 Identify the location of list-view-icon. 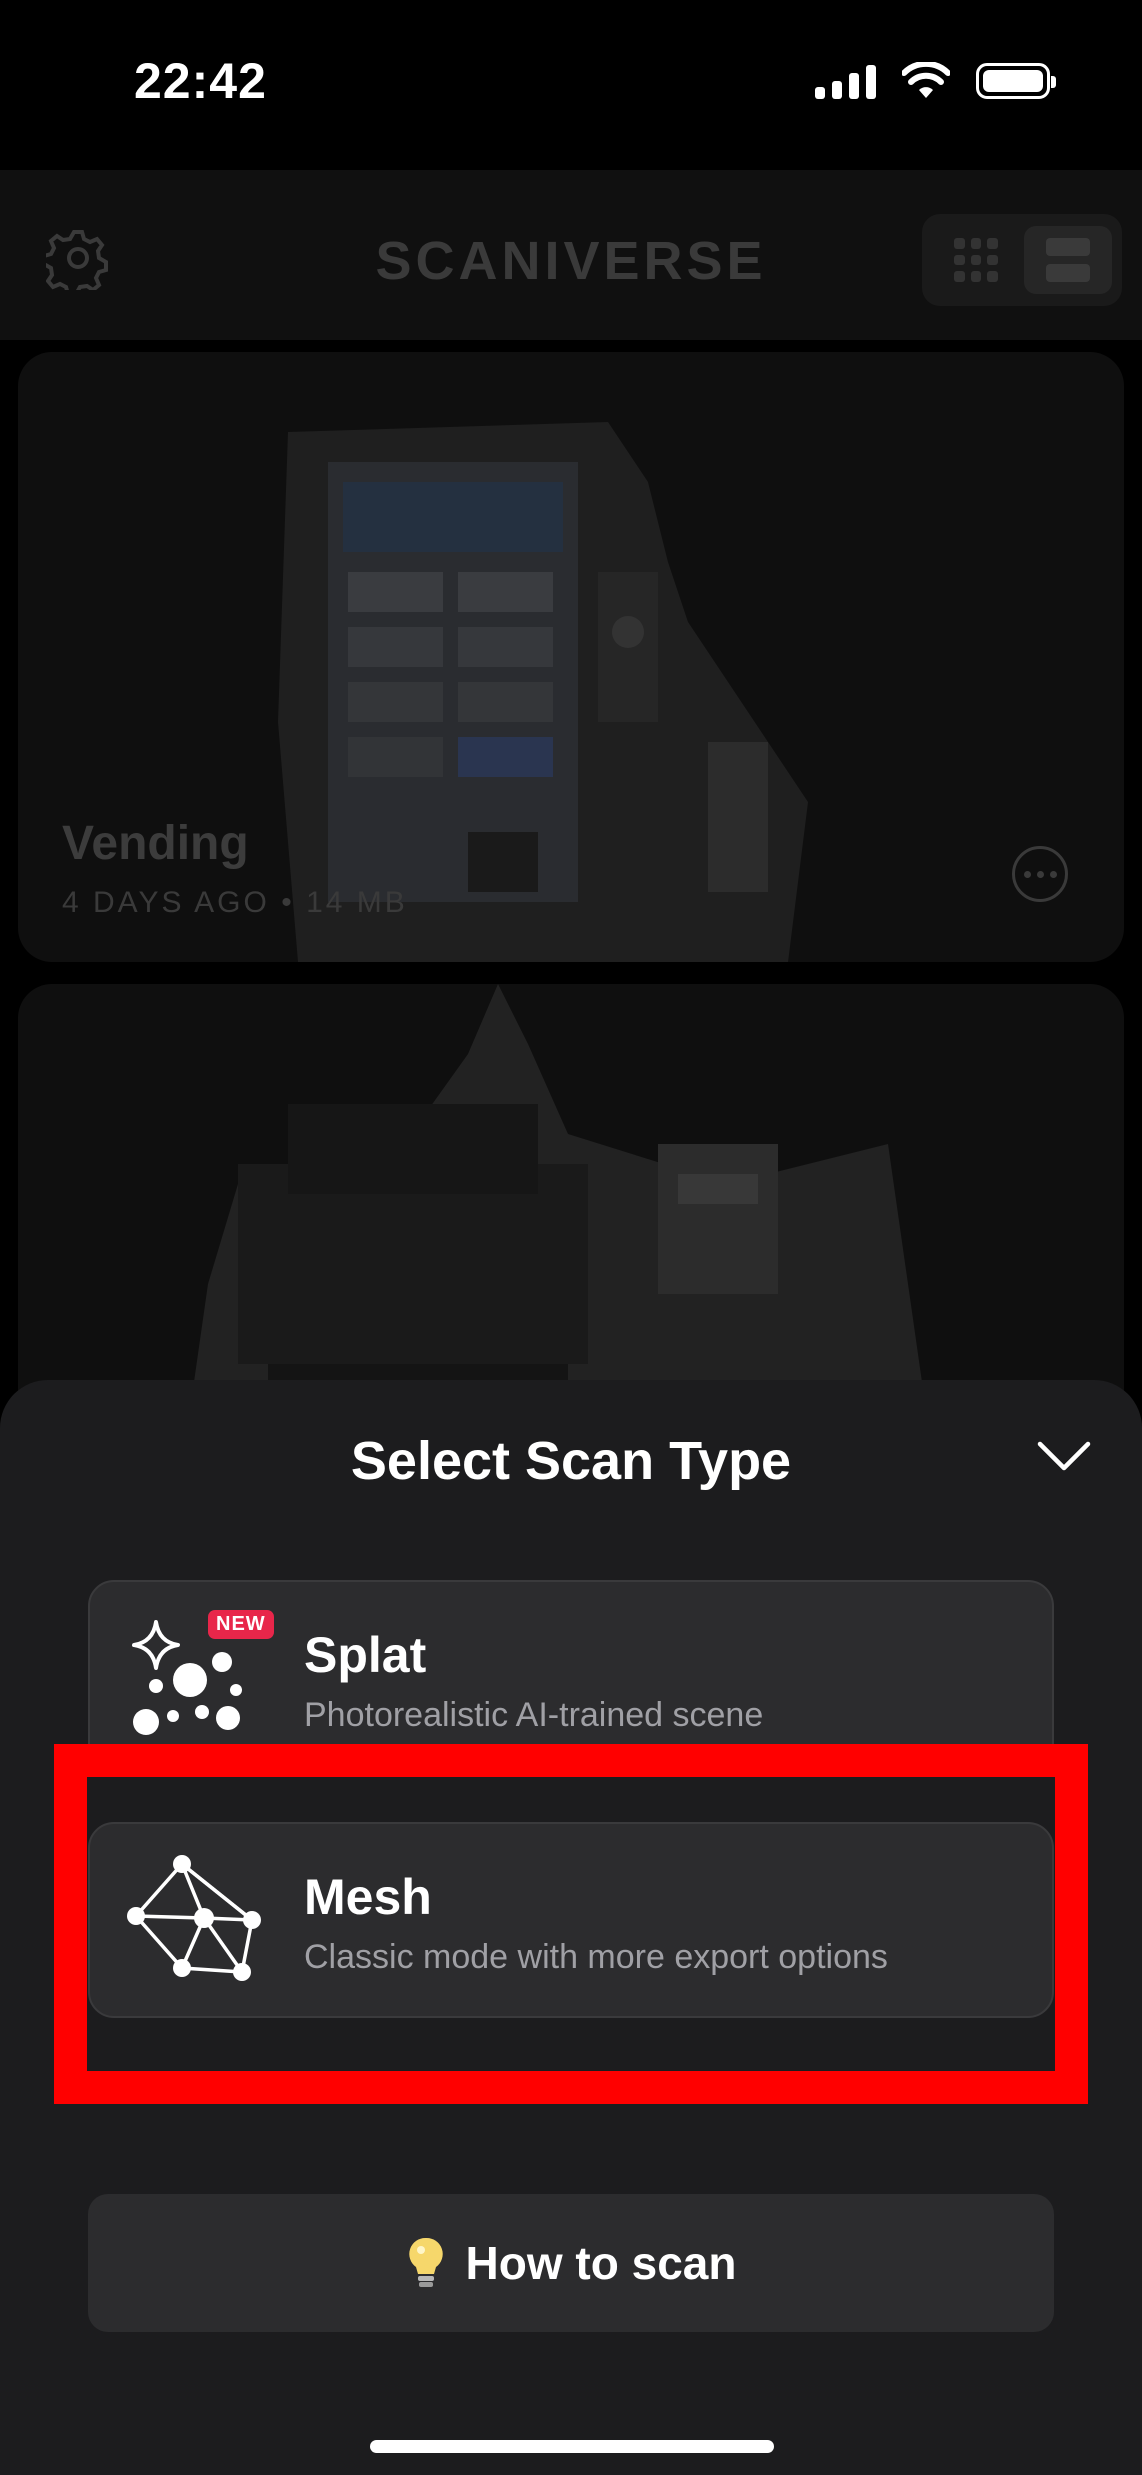
(1068, 260).